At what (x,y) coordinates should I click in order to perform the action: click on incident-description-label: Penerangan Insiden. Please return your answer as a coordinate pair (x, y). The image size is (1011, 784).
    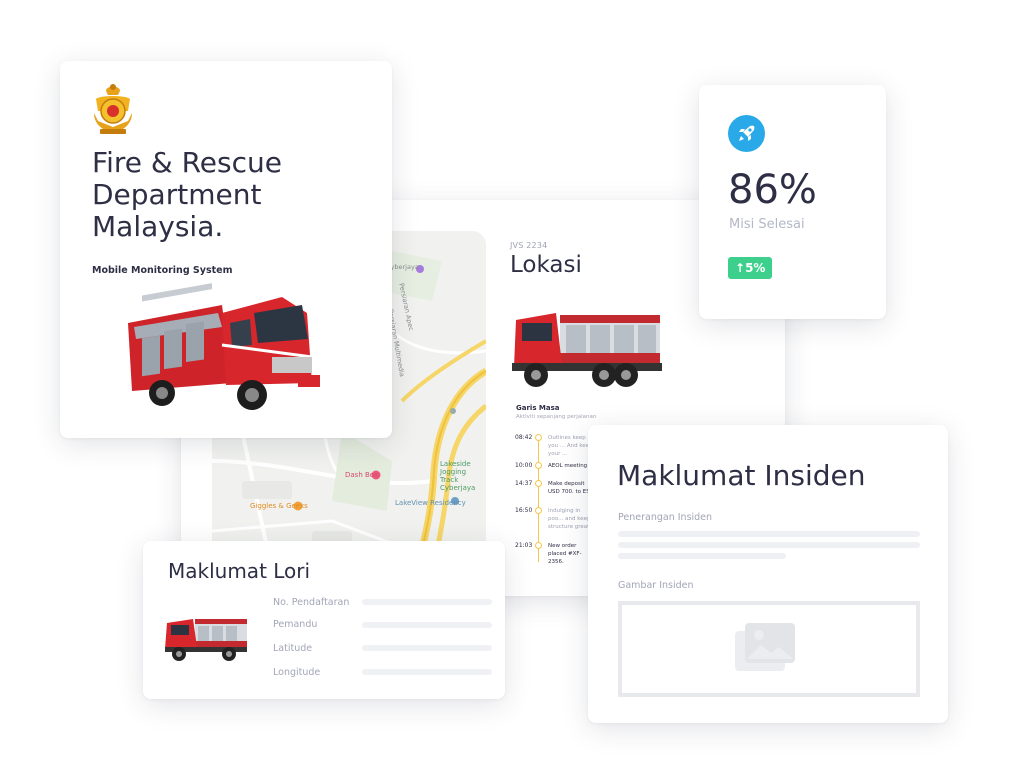
    Looking at the image, I should click on (665, 517).